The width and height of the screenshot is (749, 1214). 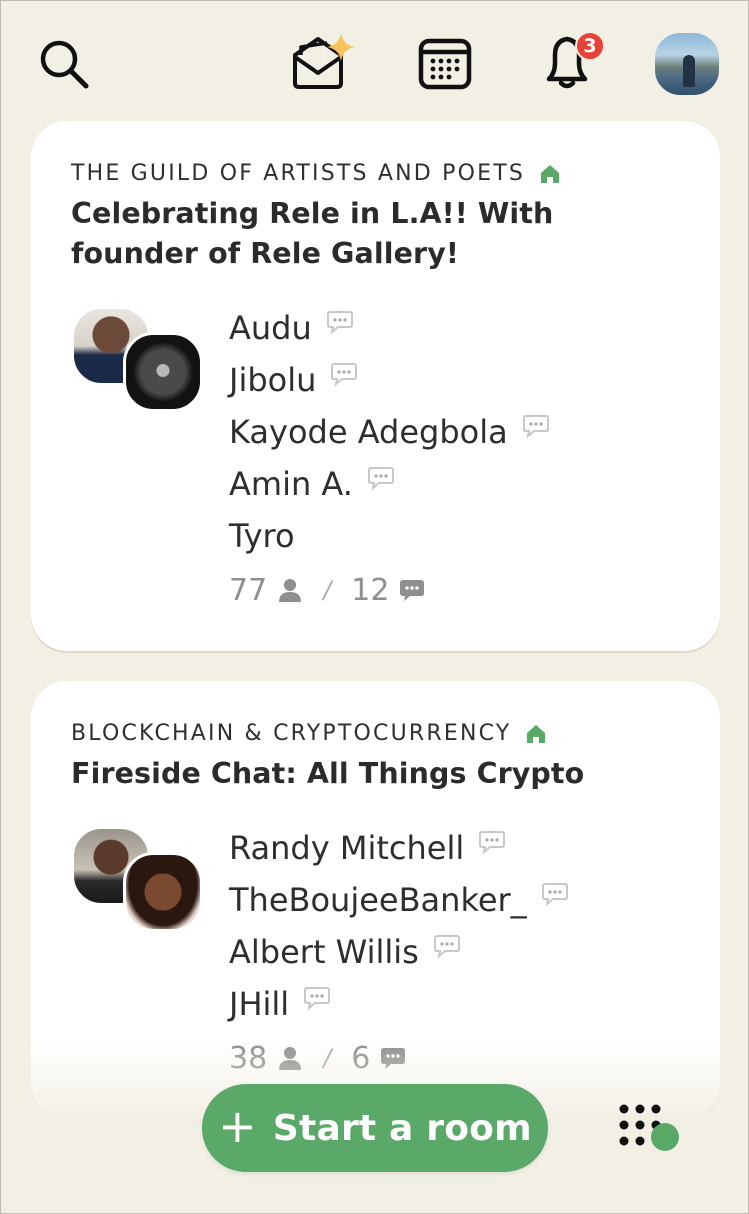 I want to click on envelope-sparkle-icon, so click(x=324, y=61).